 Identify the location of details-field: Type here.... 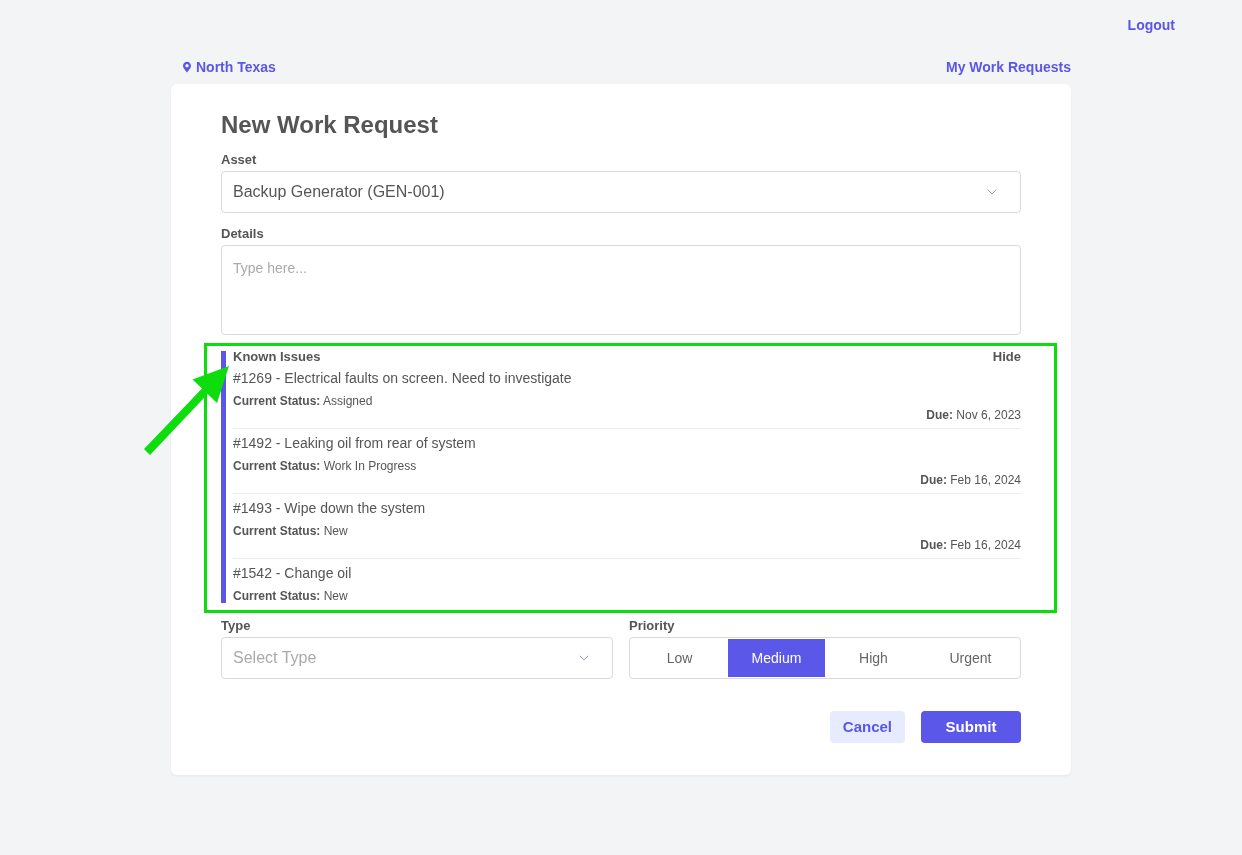
(621, 290).